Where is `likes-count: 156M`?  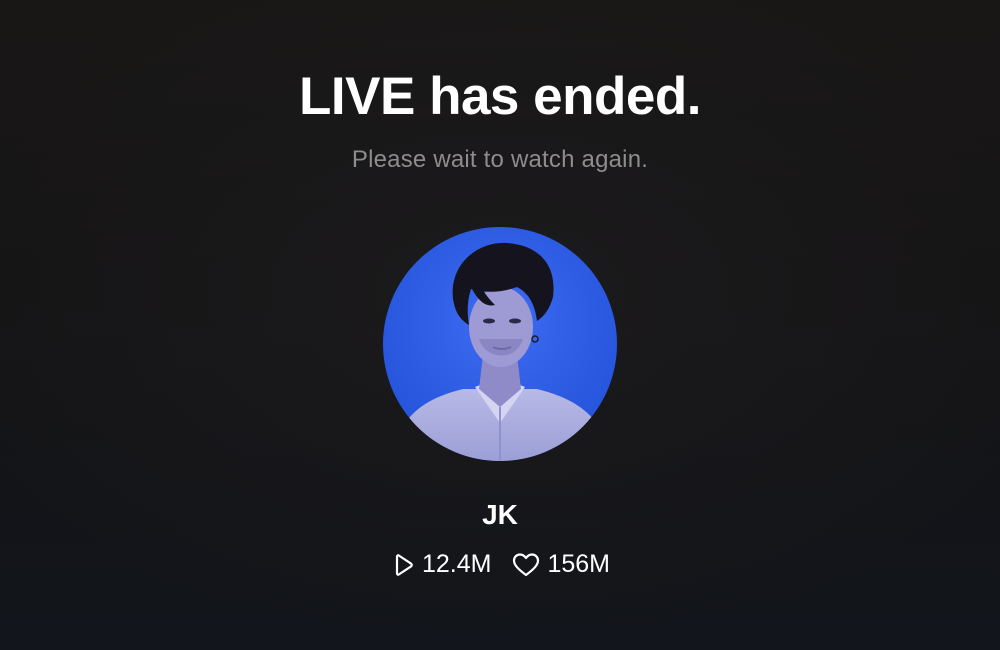
likes-count: 156M is located at coordinates (579, 564).